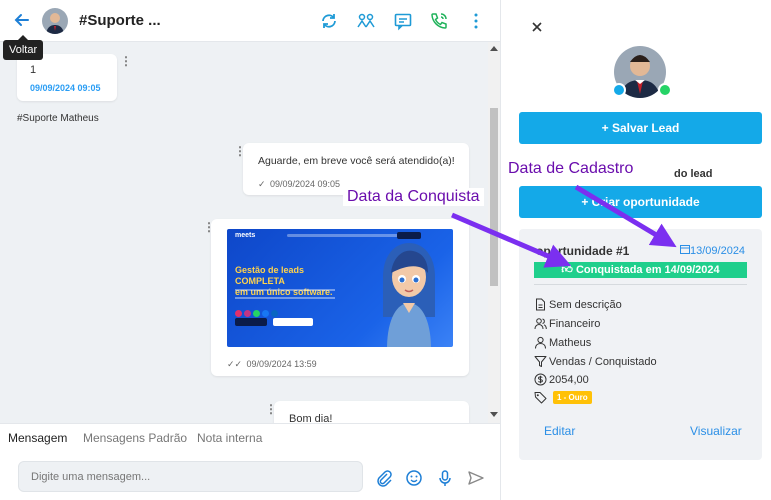 Image resolution: width=771 pixels, height=500 pixels. What do you see at coordinates (23, 47) in the screenshot?
I see `back-tooltip: Voltar` at bounding box center [23, 47].